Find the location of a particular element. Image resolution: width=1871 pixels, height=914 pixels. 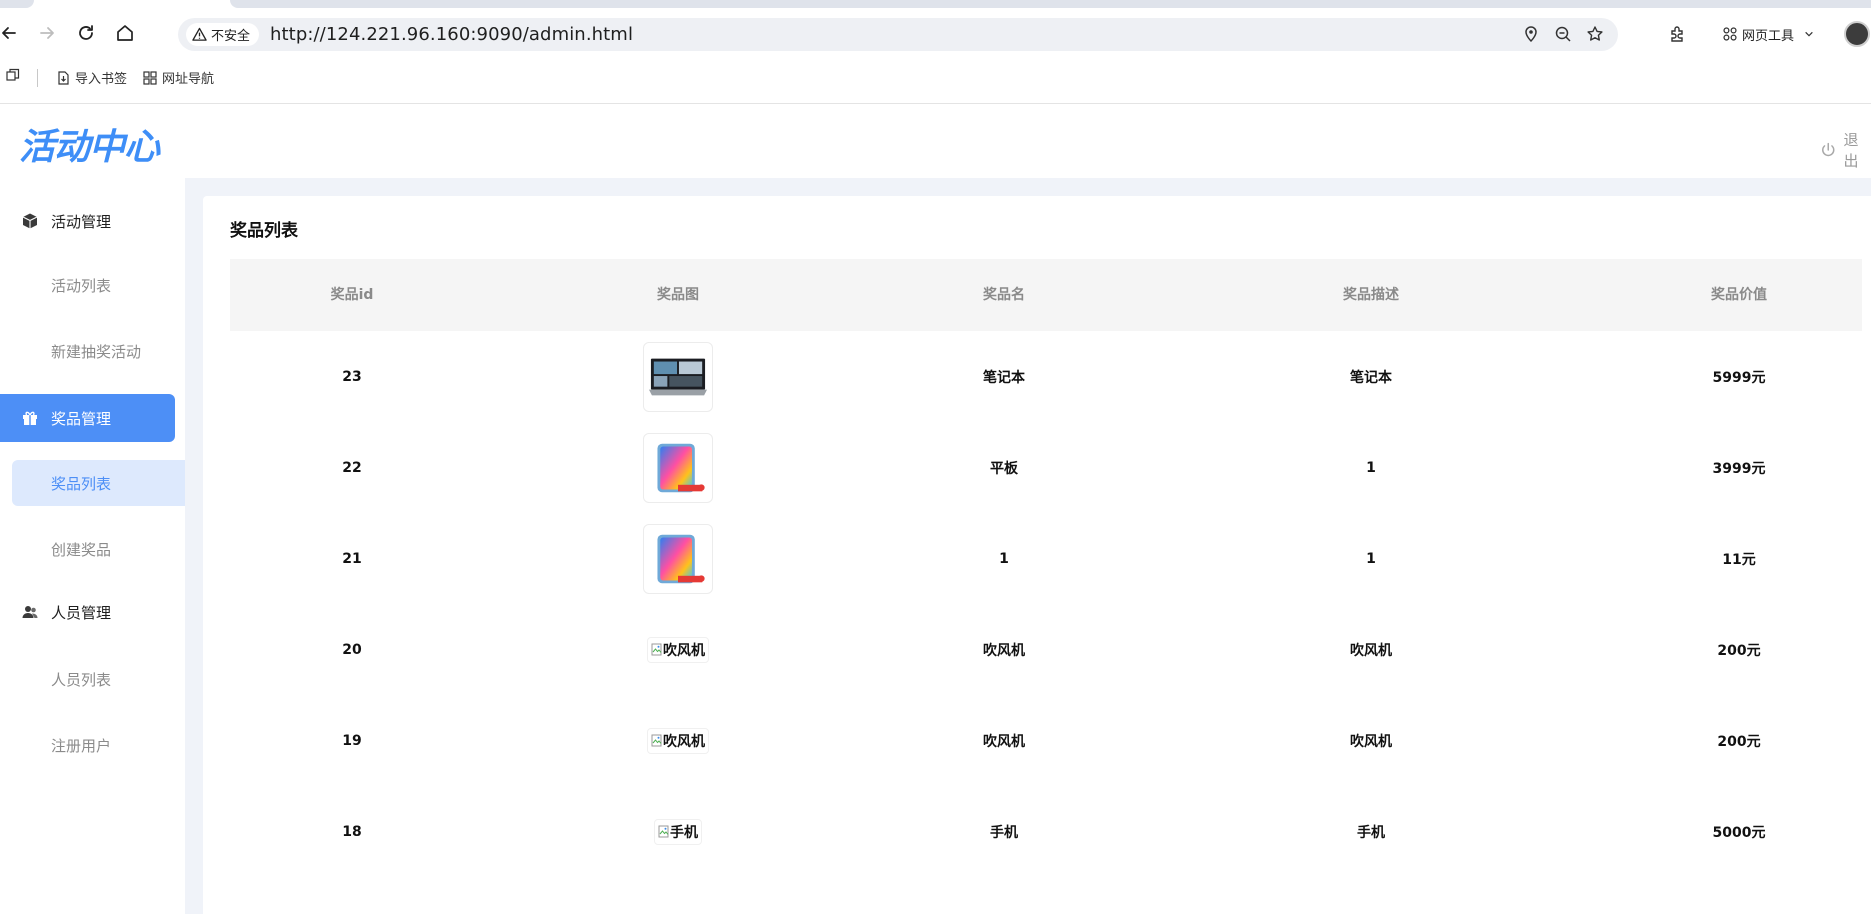

cell-name: 笔记本 is located at coordinates (1004, 377).